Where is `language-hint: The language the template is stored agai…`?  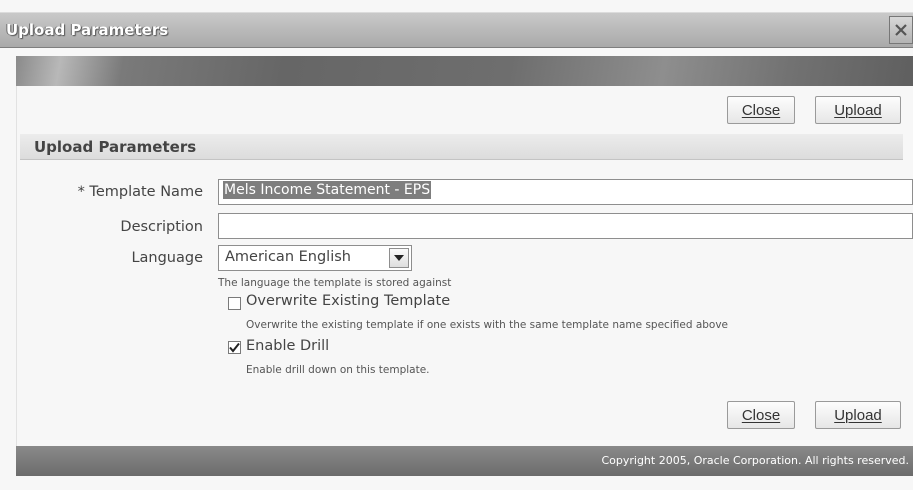 language-hint: The language the template is stored agai… is located at coordinates (335, 283).